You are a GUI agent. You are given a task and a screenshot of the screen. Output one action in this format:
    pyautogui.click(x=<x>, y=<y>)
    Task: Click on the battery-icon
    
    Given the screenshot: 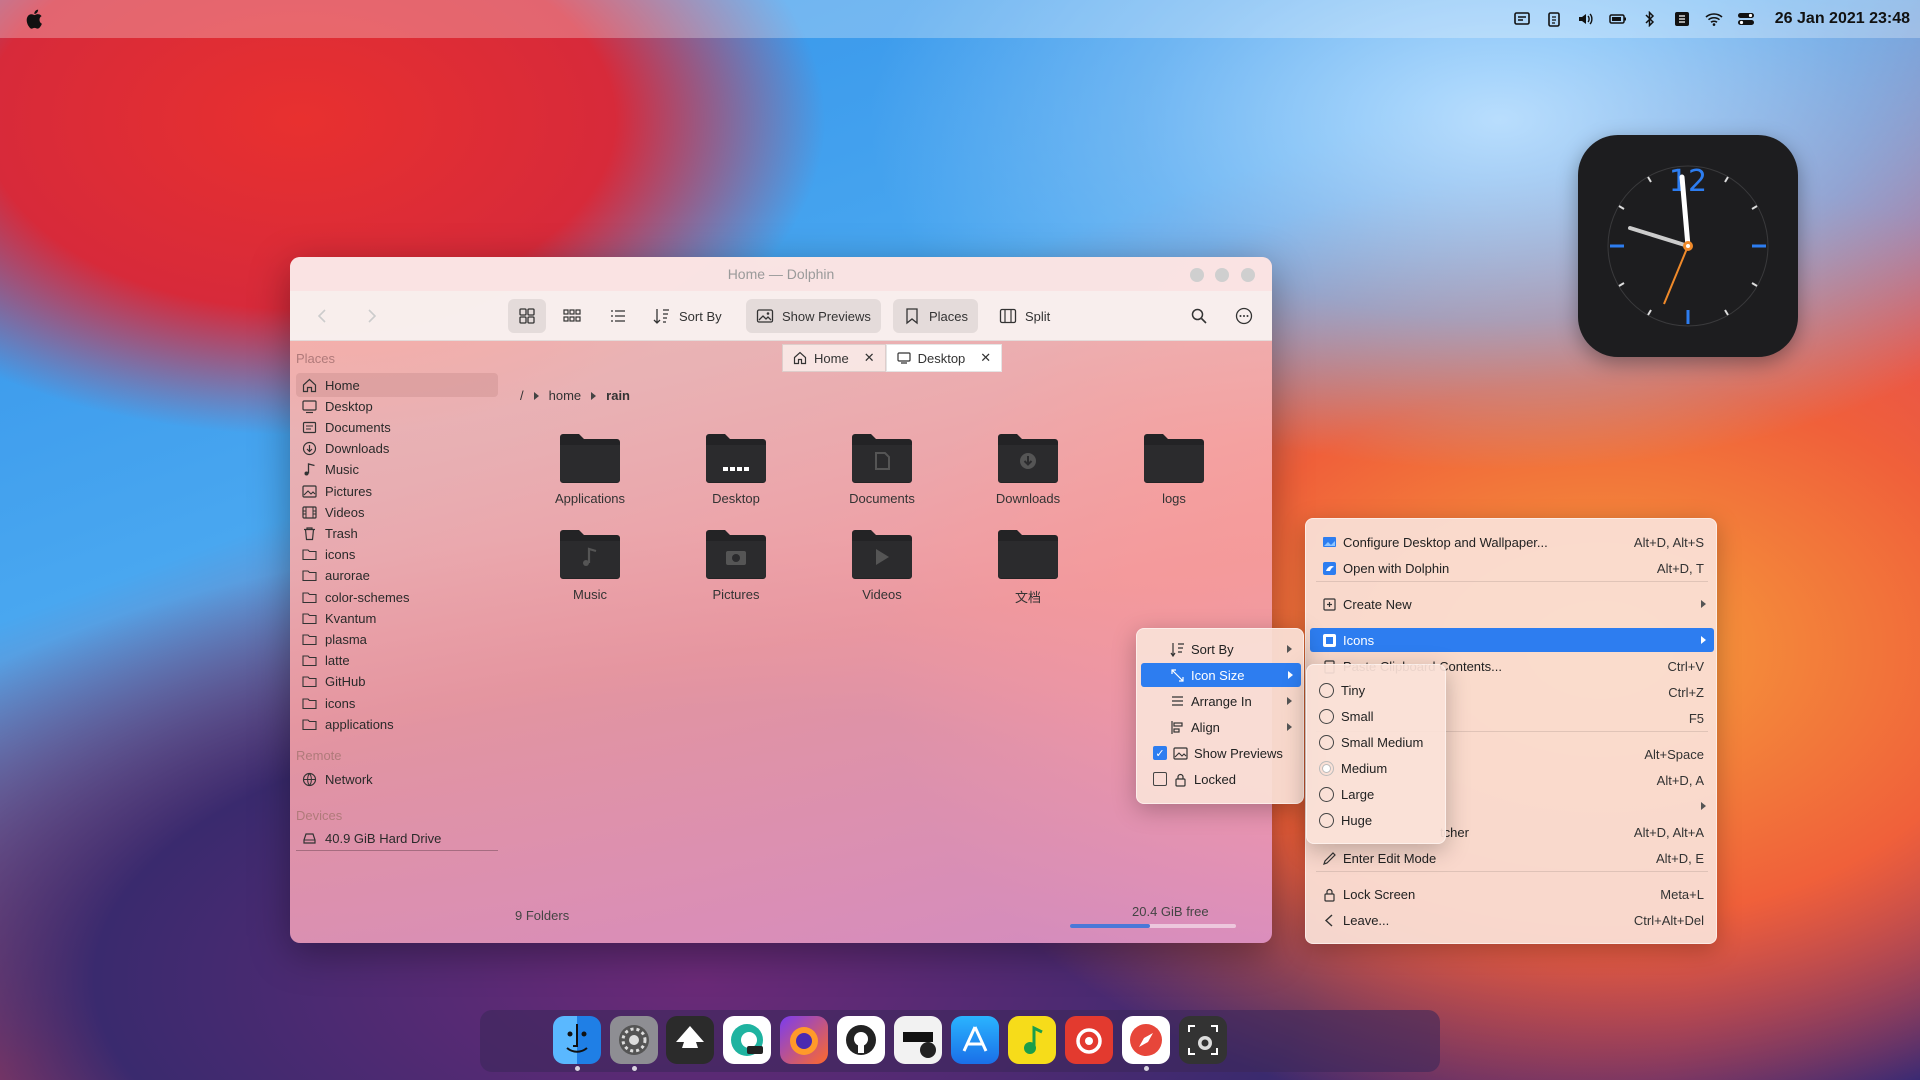 What is the action you would take?
    pyautogui.click(x=1618, y=19)
    